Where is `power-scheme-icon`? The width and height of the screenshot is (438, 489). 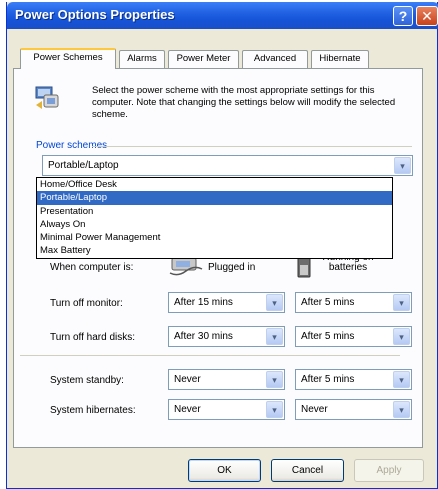
power-scheme-icon is located at coordinates (47, 97).